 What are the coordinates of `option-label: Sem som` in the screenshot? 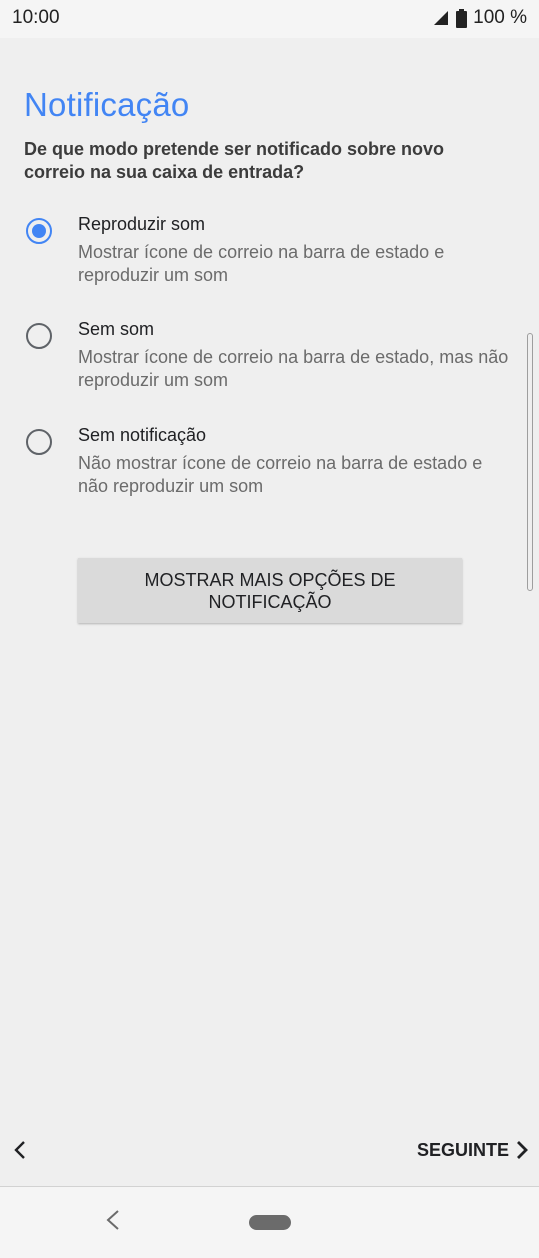 It's located at (116, 329).